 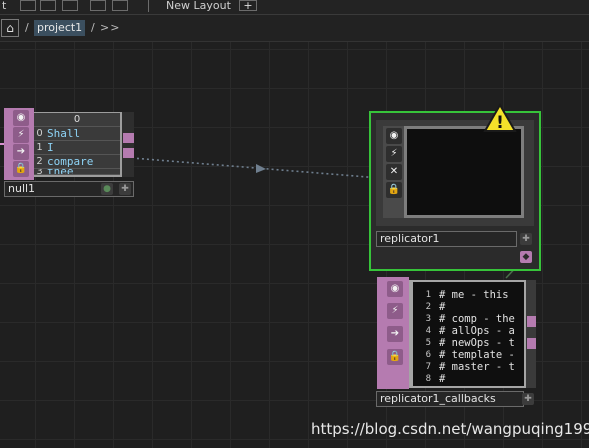 I want to click on cook-indicator-icon: ●, so click(x=107, y=189).